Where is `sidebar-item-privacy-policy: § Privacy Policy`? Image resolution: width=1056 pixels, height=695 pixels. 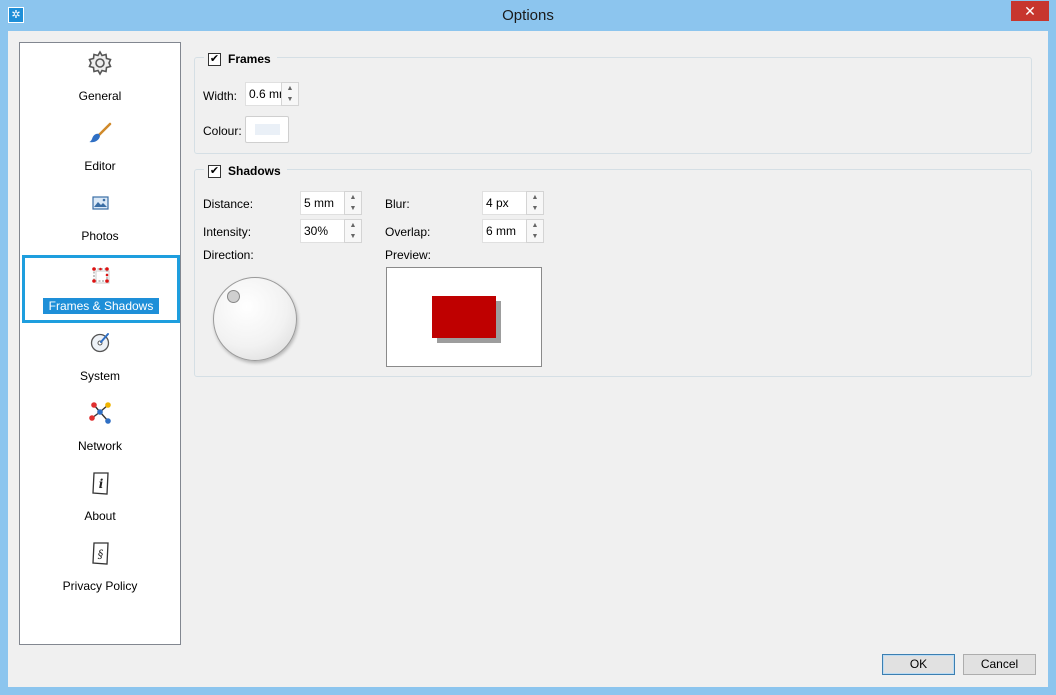
sidebar-item-privacy-policy: § Privacy Policy is located at coordinates (100, 567).